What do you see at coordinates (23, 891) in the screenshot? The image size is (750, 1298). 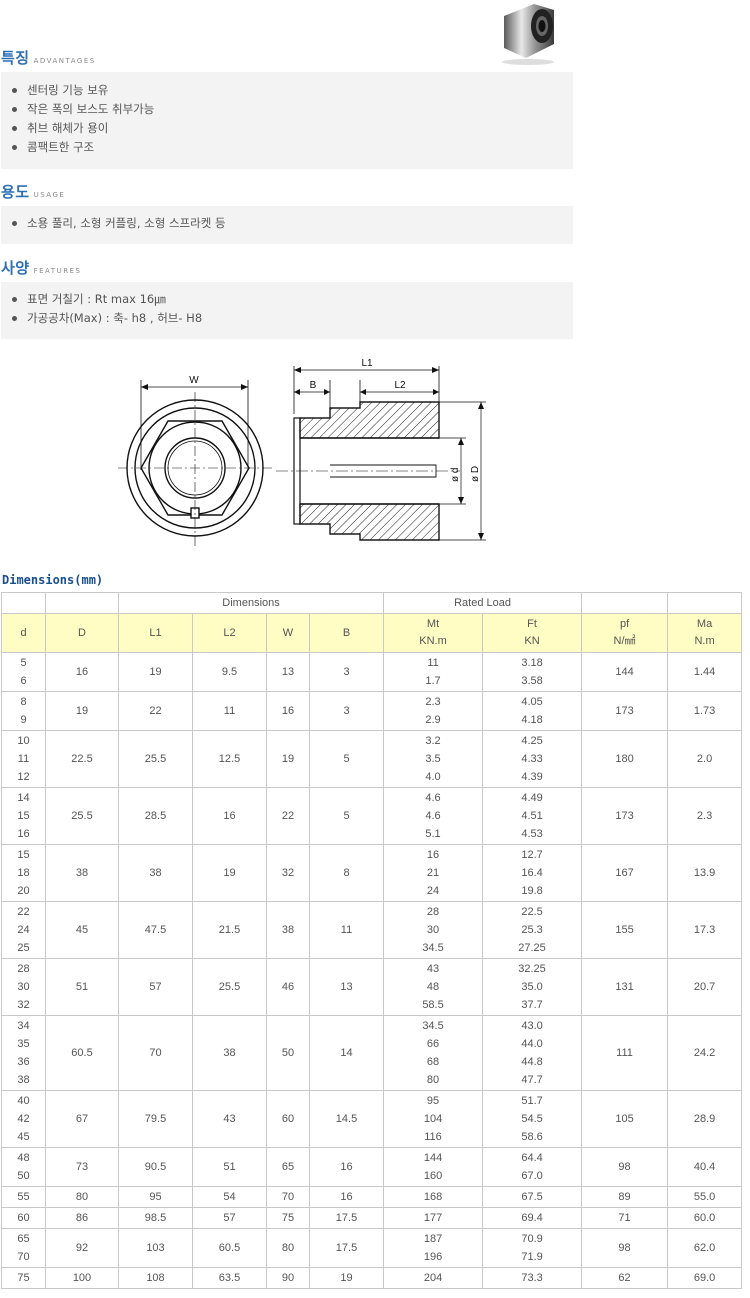 I see `cell-value: 20` at bounding box center [23, 891].